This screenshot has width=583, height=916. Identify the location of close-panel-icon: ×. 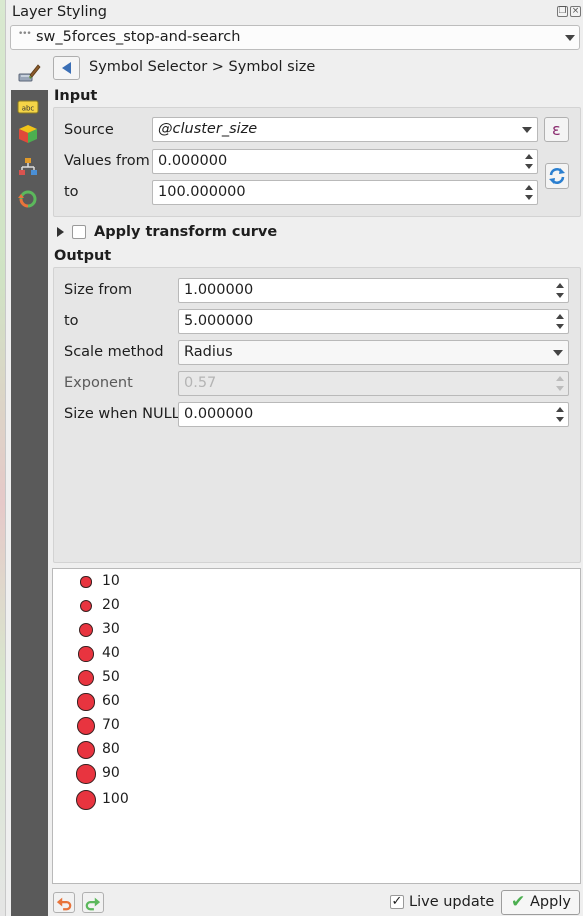
(575, 11).